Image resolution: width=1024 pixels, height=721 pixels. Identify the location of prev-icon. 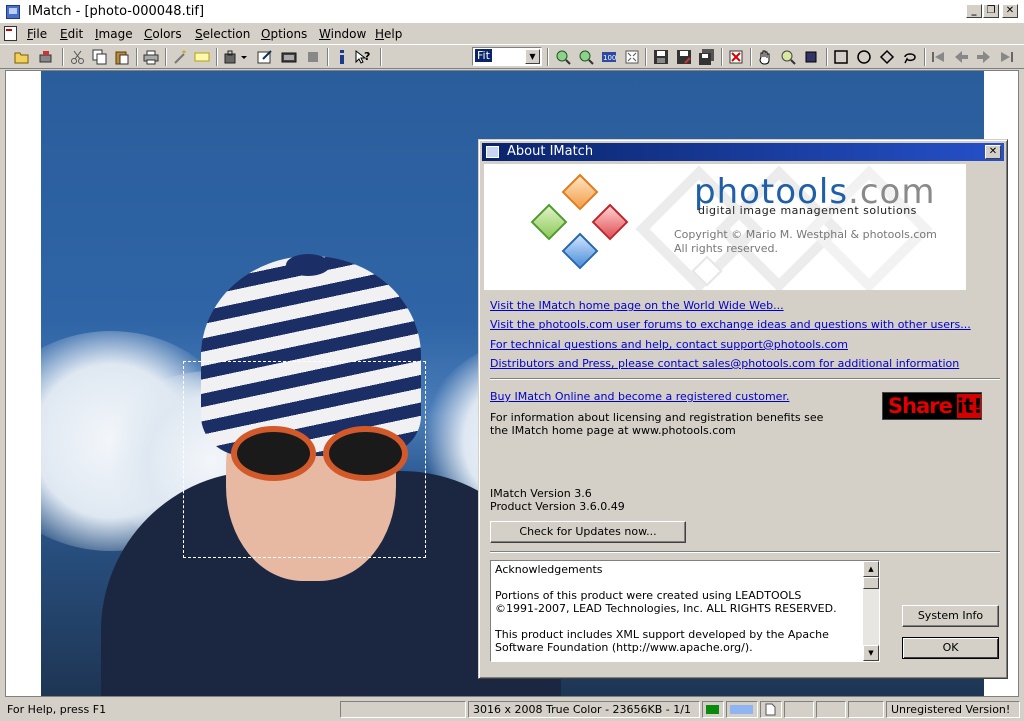
(961, 57).